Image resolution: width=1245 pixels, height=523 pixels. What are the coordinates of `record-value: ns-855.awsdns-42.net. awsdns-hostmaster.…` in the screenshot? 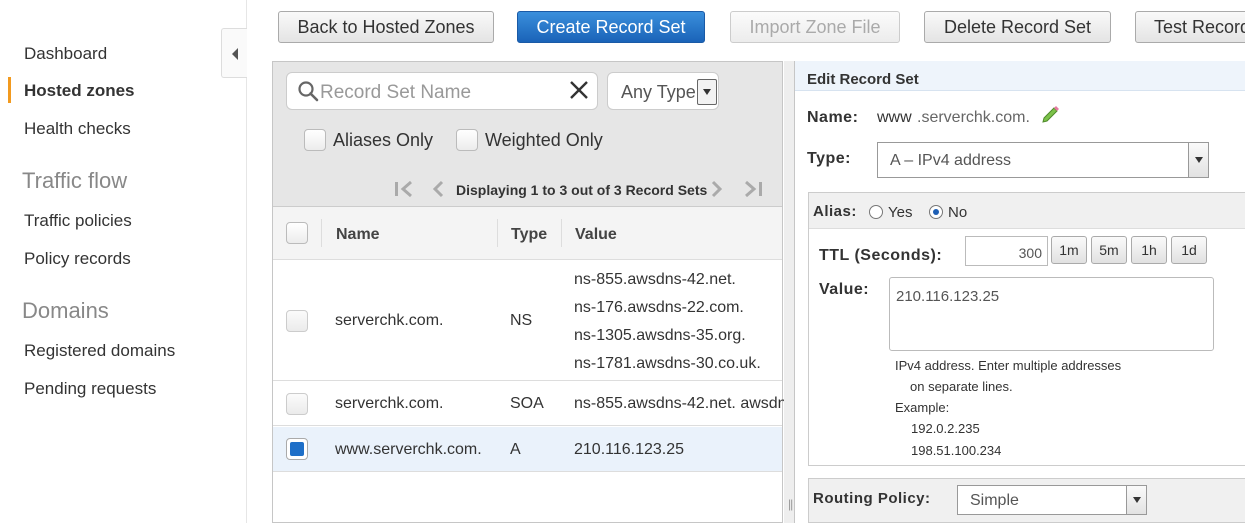 It's located at (679, 404).